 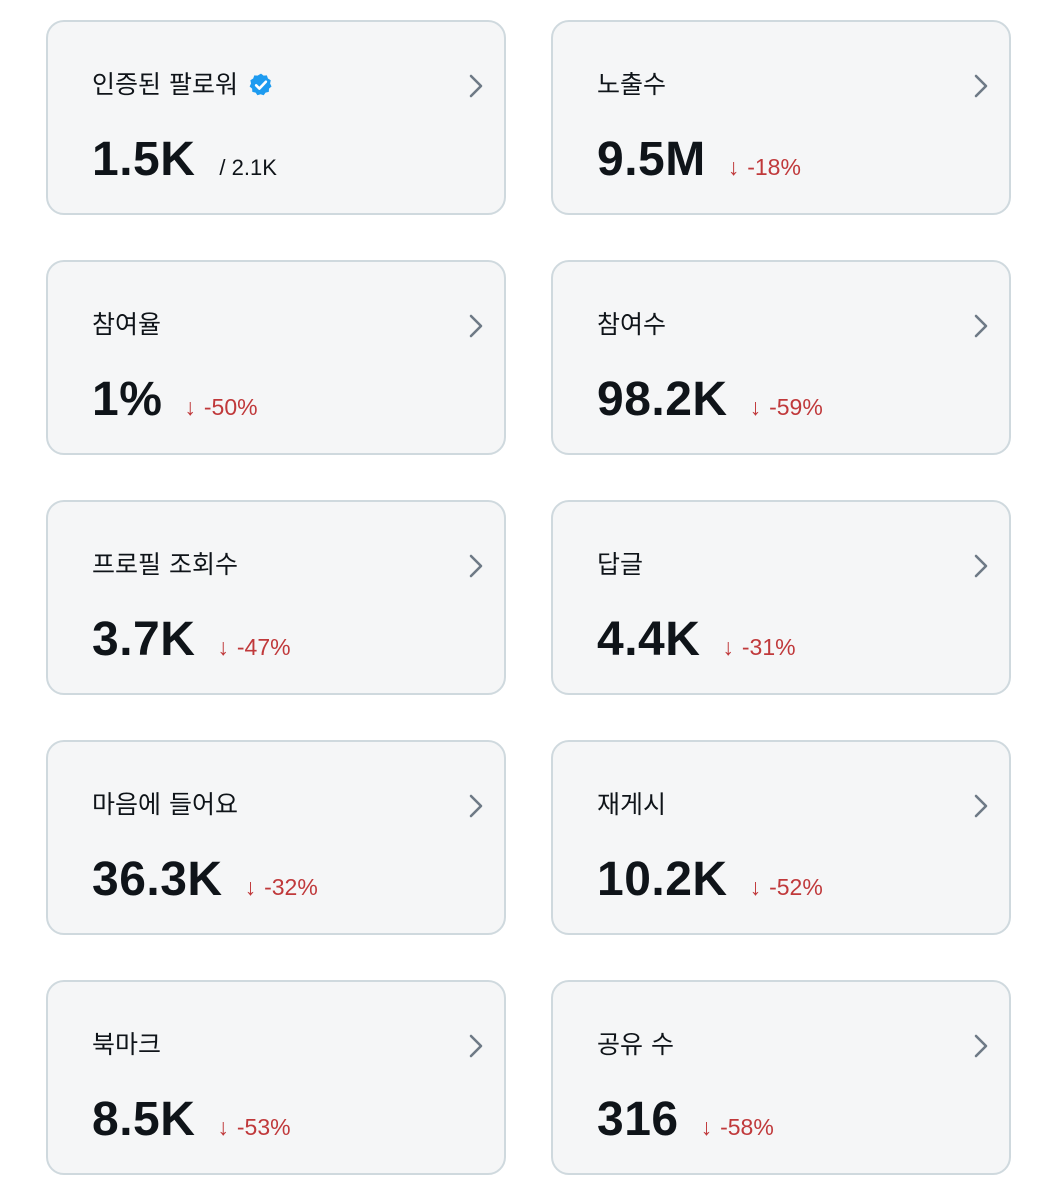 I want to click on metric-change: ↓ -53%, so click(x=253, y=1127).